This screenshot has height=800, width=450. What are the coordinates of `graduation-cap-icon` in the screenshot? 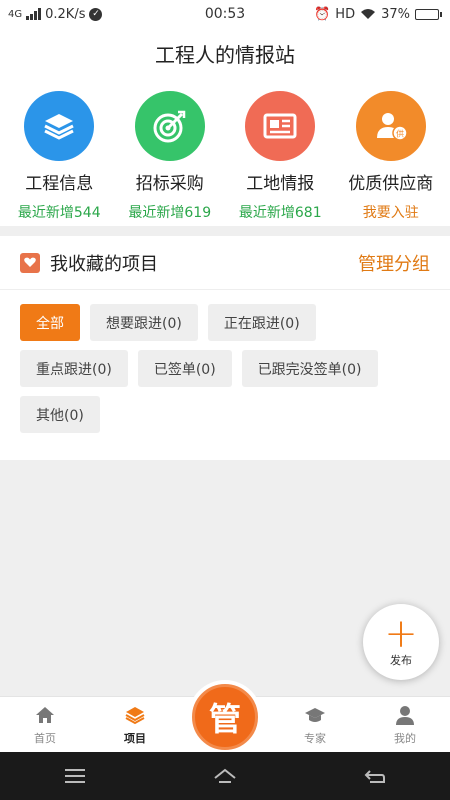 It's located at (315, 714).